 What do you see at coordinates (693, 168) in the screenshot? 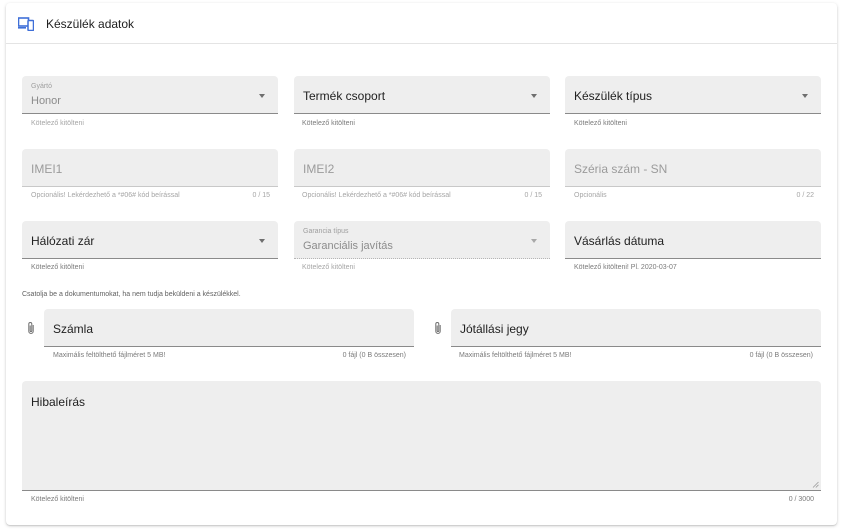
I see `serial-number-input: Széria szám - SN` at bounding box center [693, 168].